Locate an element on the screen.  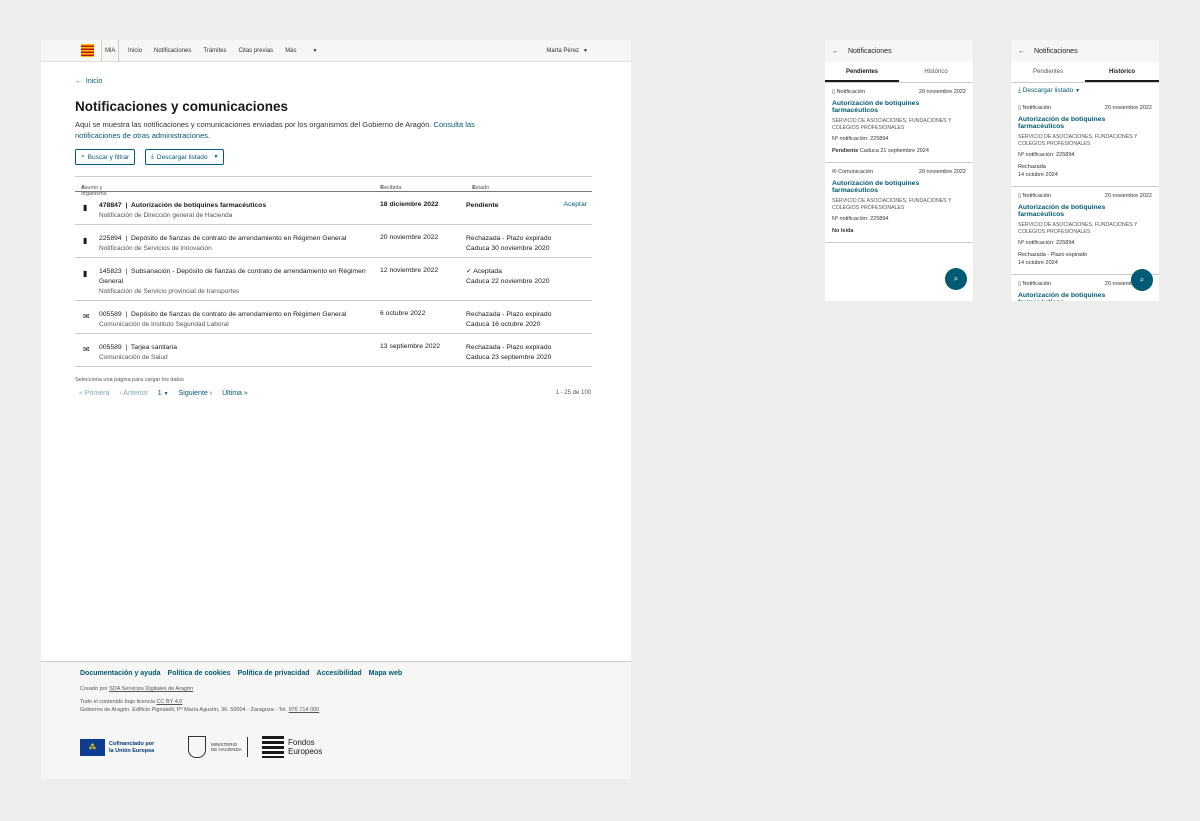
row-expiry: Caduca 16 octubre 2020 is located at coordinates (503, 324).